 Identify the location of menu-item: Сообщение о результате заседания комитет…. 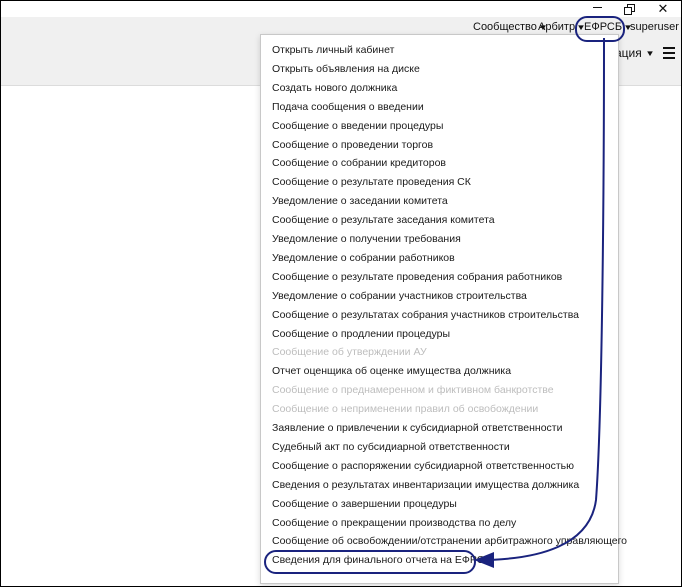
(383, 220).